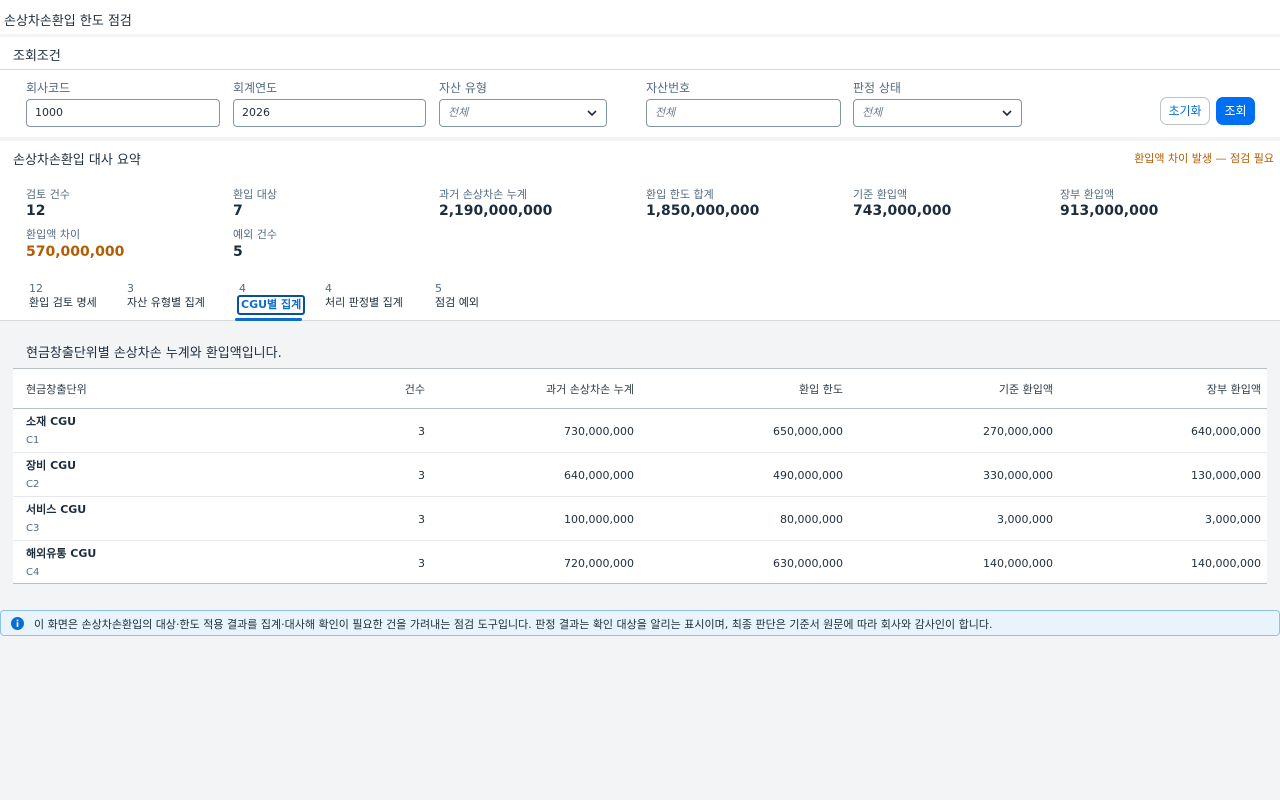 The width and height of the screenshot is (1280, 800). What do you see at coordinates (33, 572) in the screenshot?
I see `cgu-code: C4` at bounding box center [33, 572].